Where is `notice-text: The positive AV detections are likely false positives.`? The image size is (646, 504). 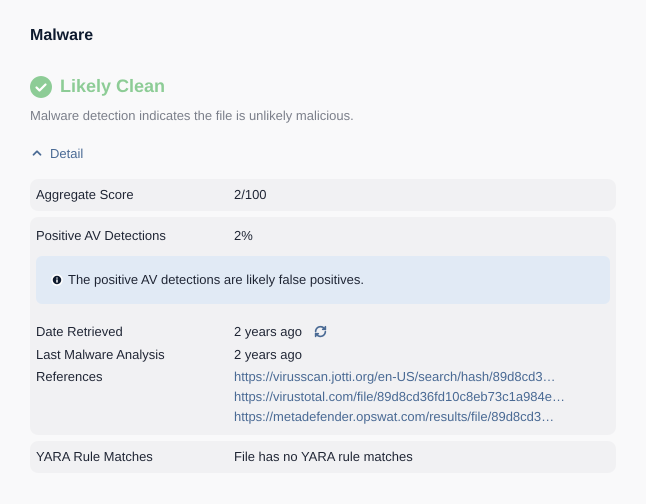 notice-text: The positive AV detections are likely false positives. is located at coordinates (216, 280).